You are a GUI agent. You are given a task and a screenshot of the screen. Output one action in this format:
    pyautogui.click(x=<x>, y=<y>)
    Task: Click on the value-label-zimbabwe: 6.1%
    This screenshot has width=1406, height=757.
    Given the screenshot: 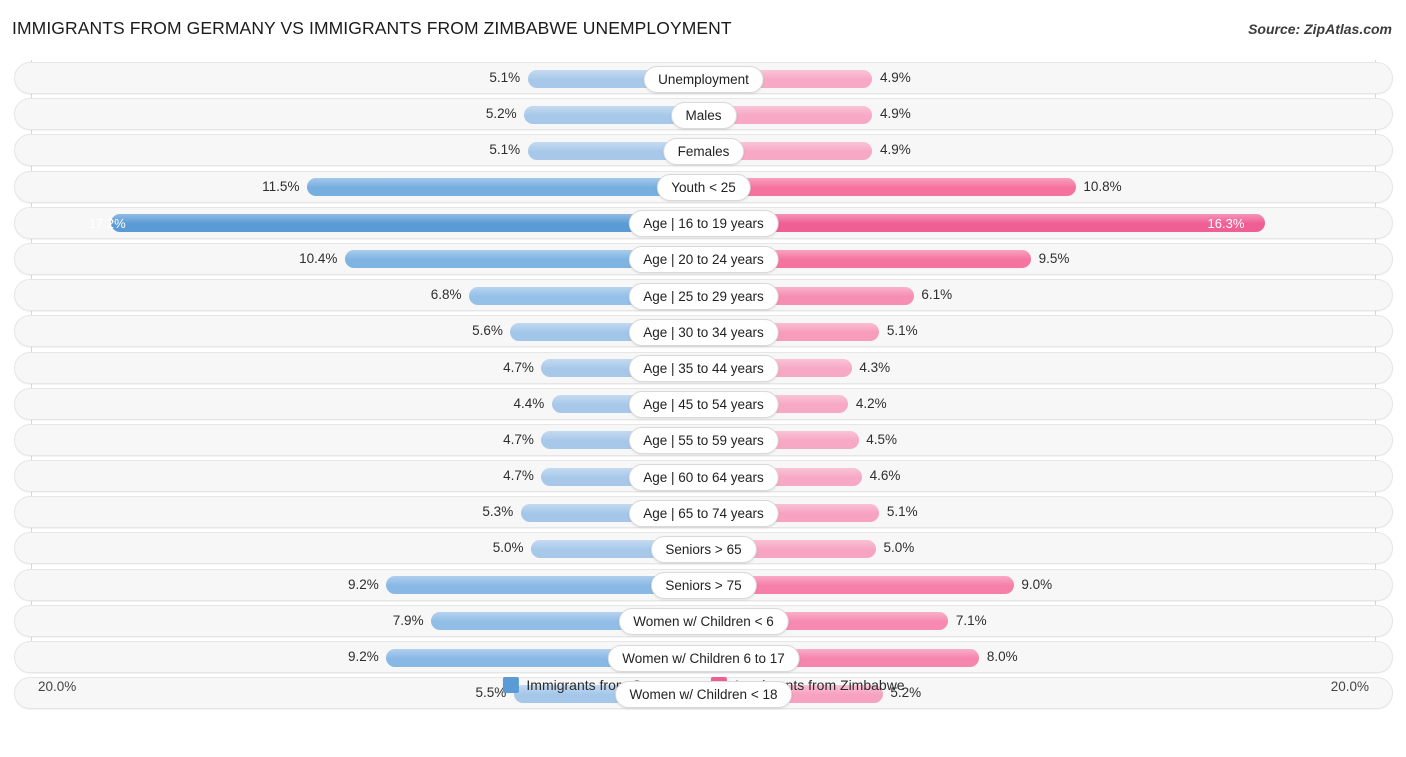 What is the action you would take?
    pyautogui.click(x=937, y=295)
    